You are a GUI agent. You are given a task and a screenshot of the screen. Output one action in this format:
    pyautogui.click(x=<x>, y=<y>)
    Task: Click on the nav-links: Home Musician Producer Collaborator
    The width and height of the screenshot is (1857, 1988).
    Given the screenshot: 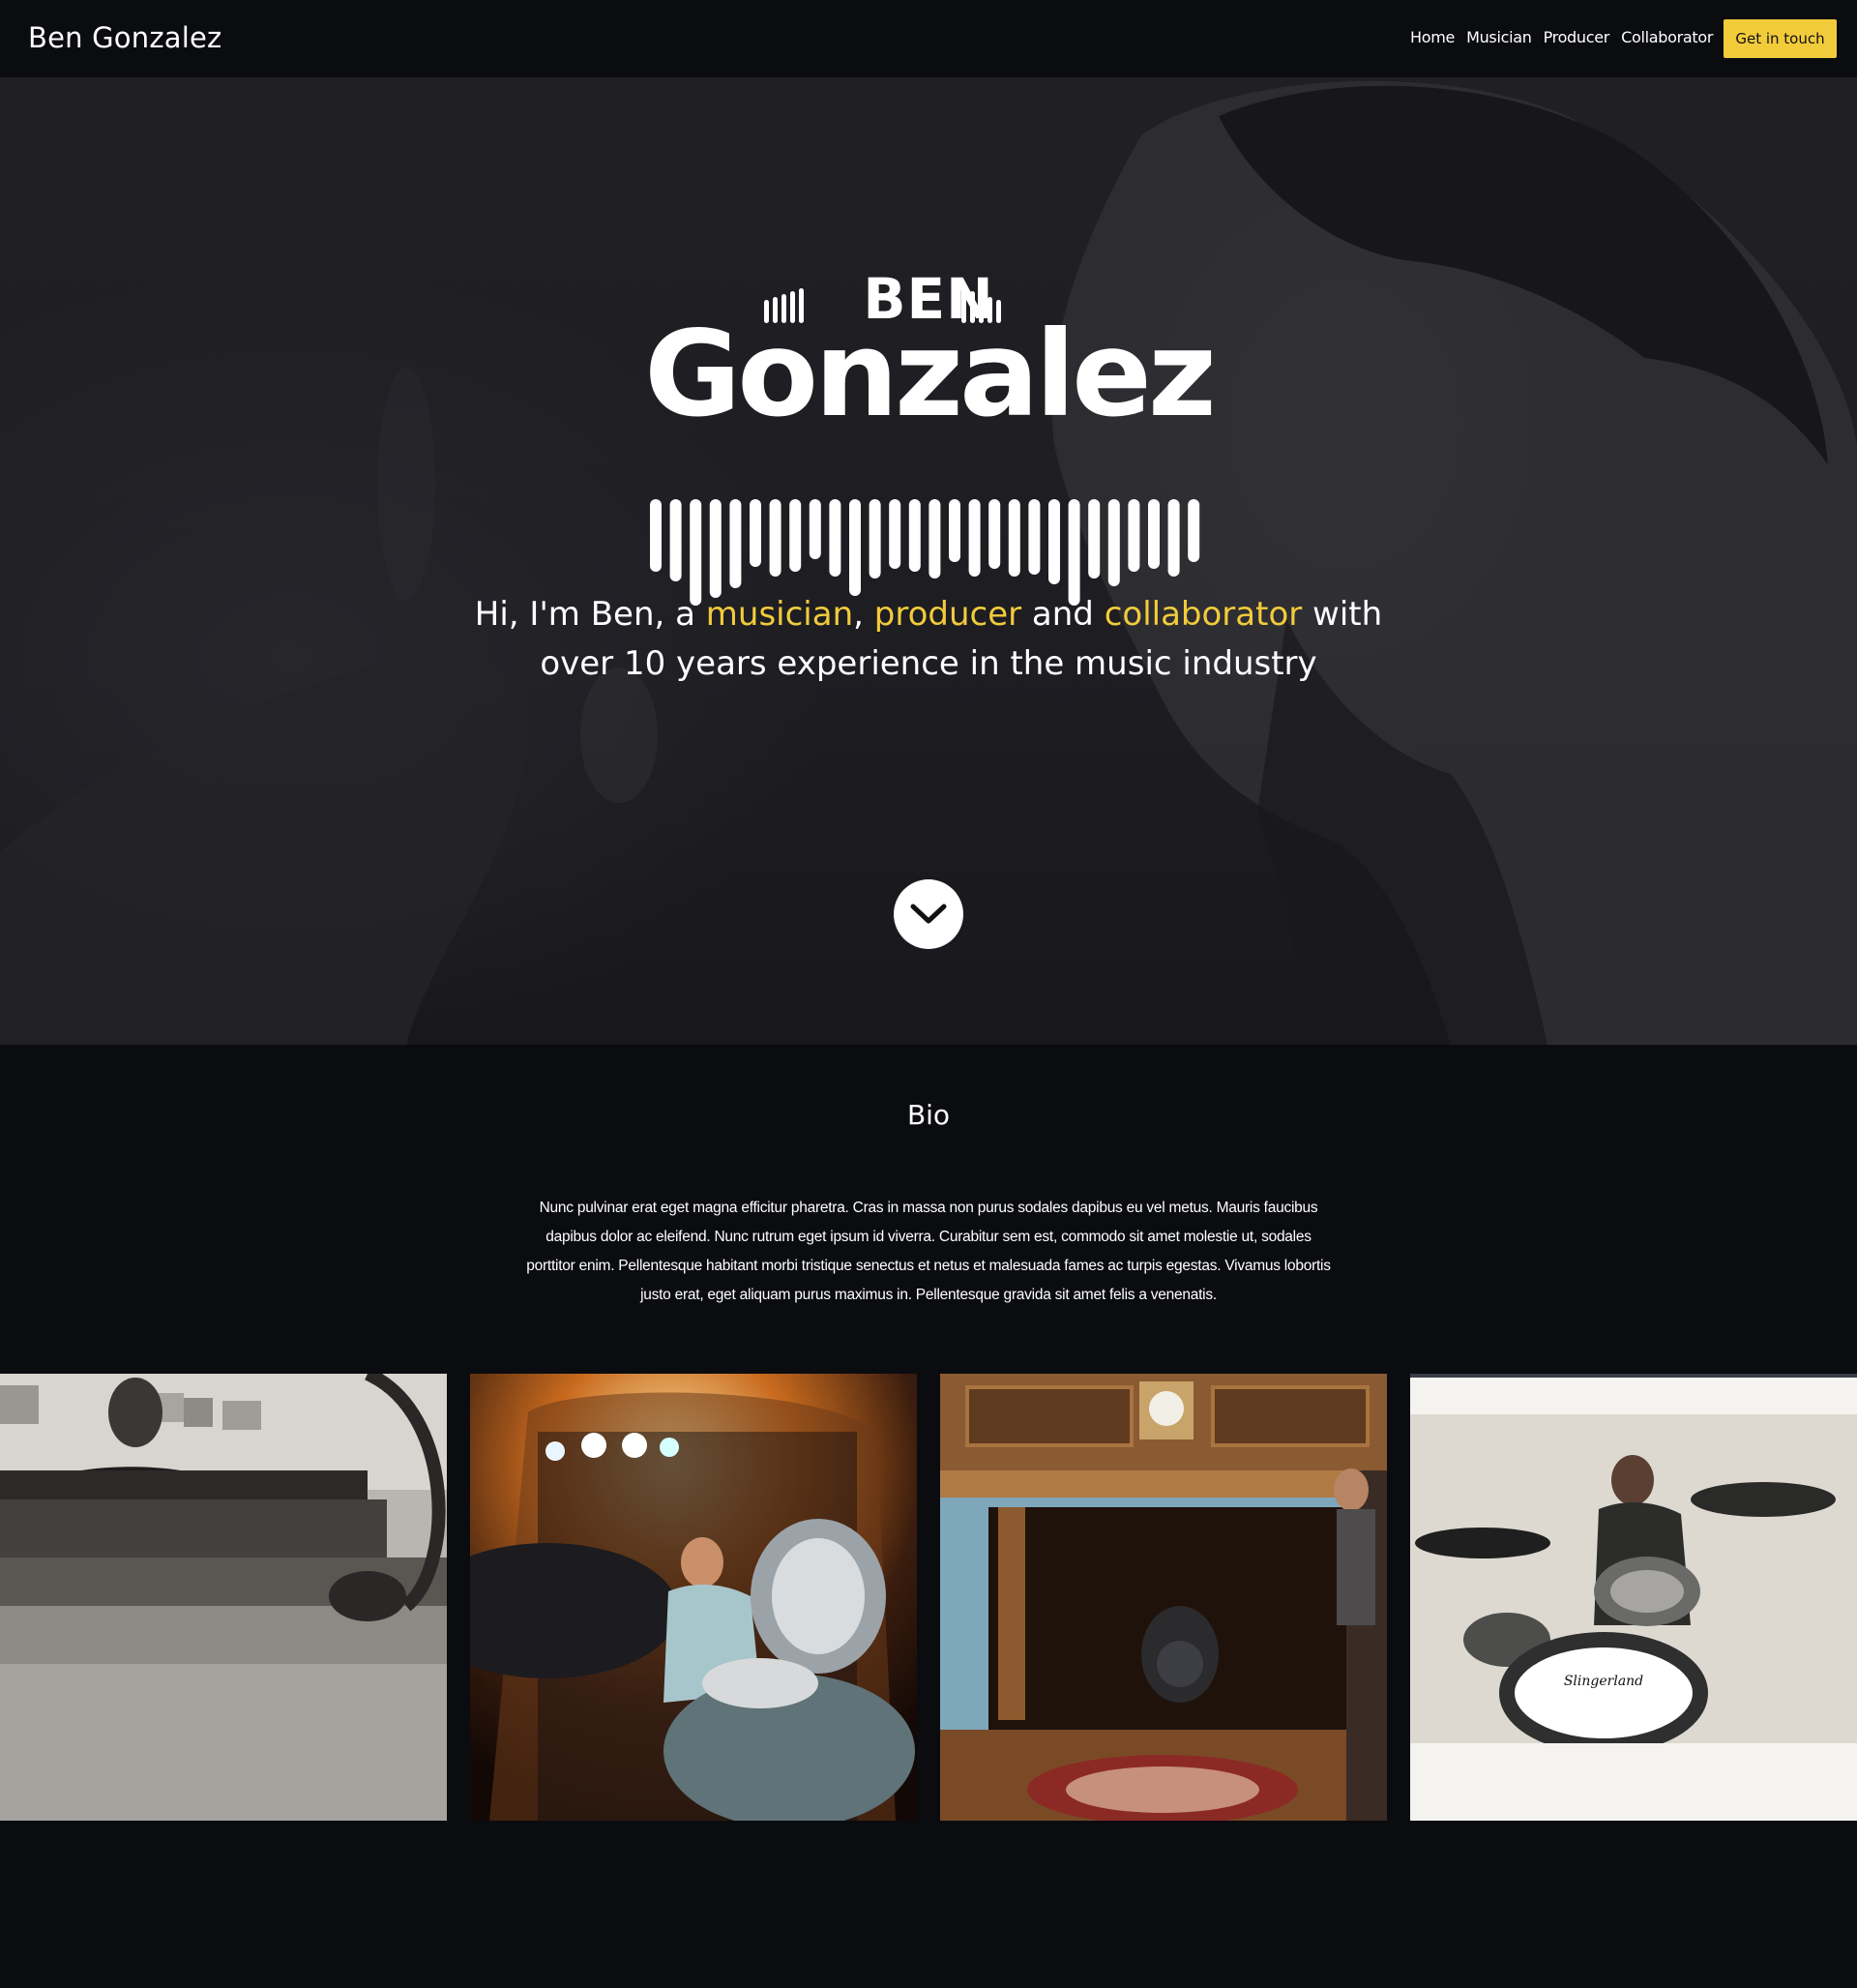 What is the action you would take?
    pyautogui.click(x=1561, y=37)
    